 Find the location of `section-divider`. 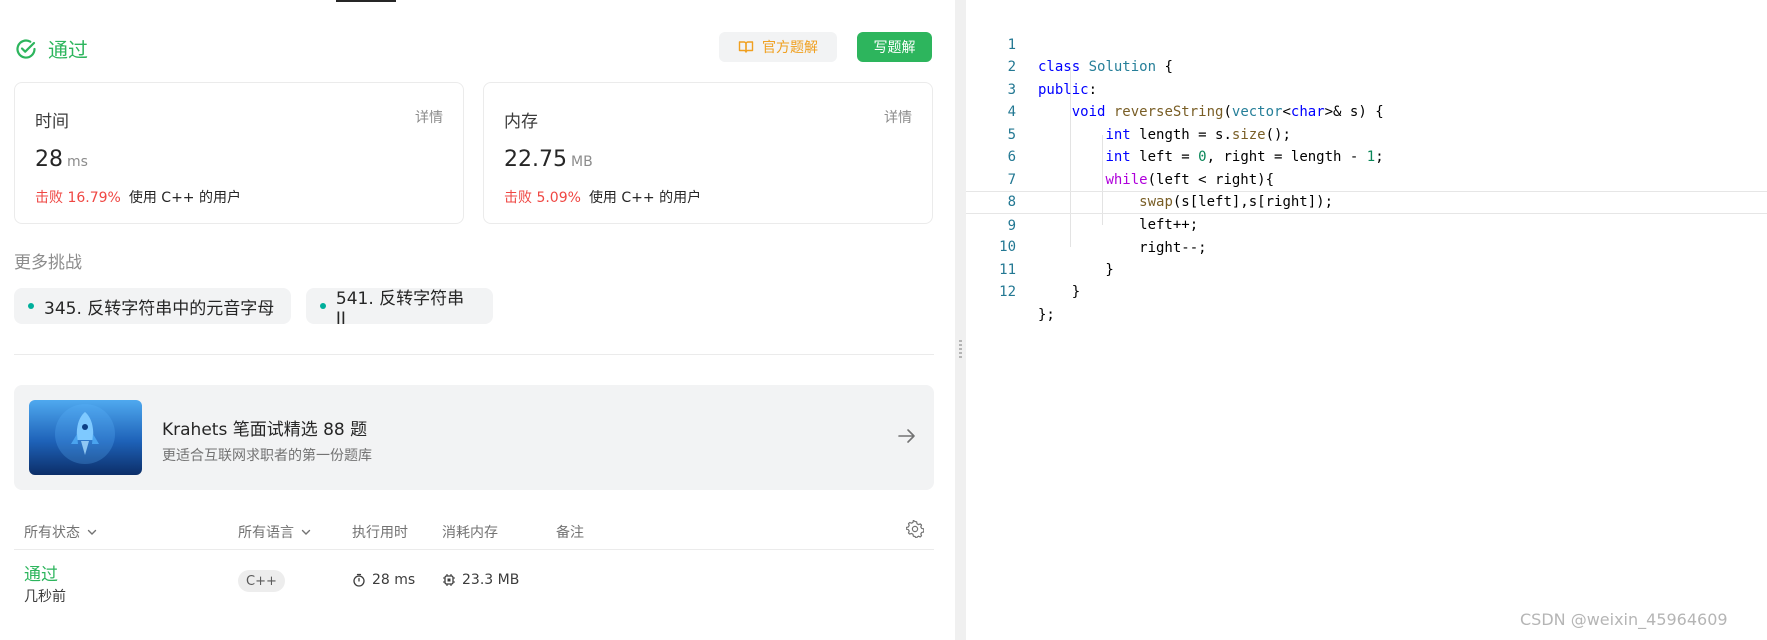

section-divider is located at coordinates (474, 354).